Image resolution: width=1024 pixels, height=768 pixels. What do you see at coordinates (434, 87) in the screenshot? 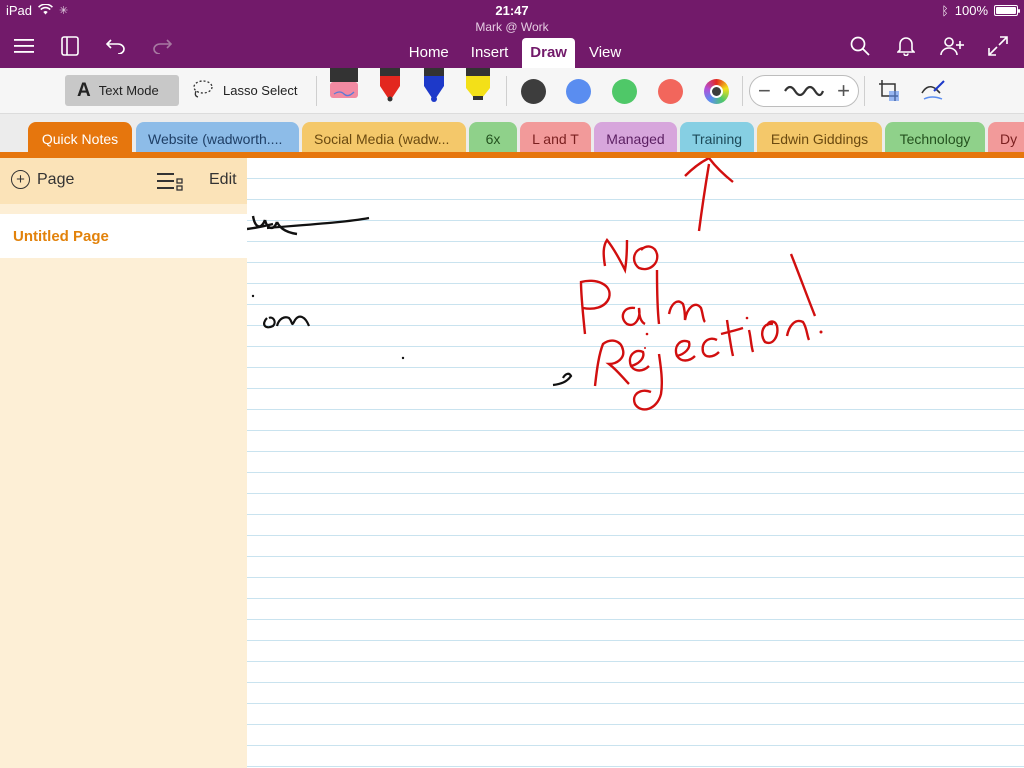
I see `blue-pen-icon` at bounding box center [434, 87].